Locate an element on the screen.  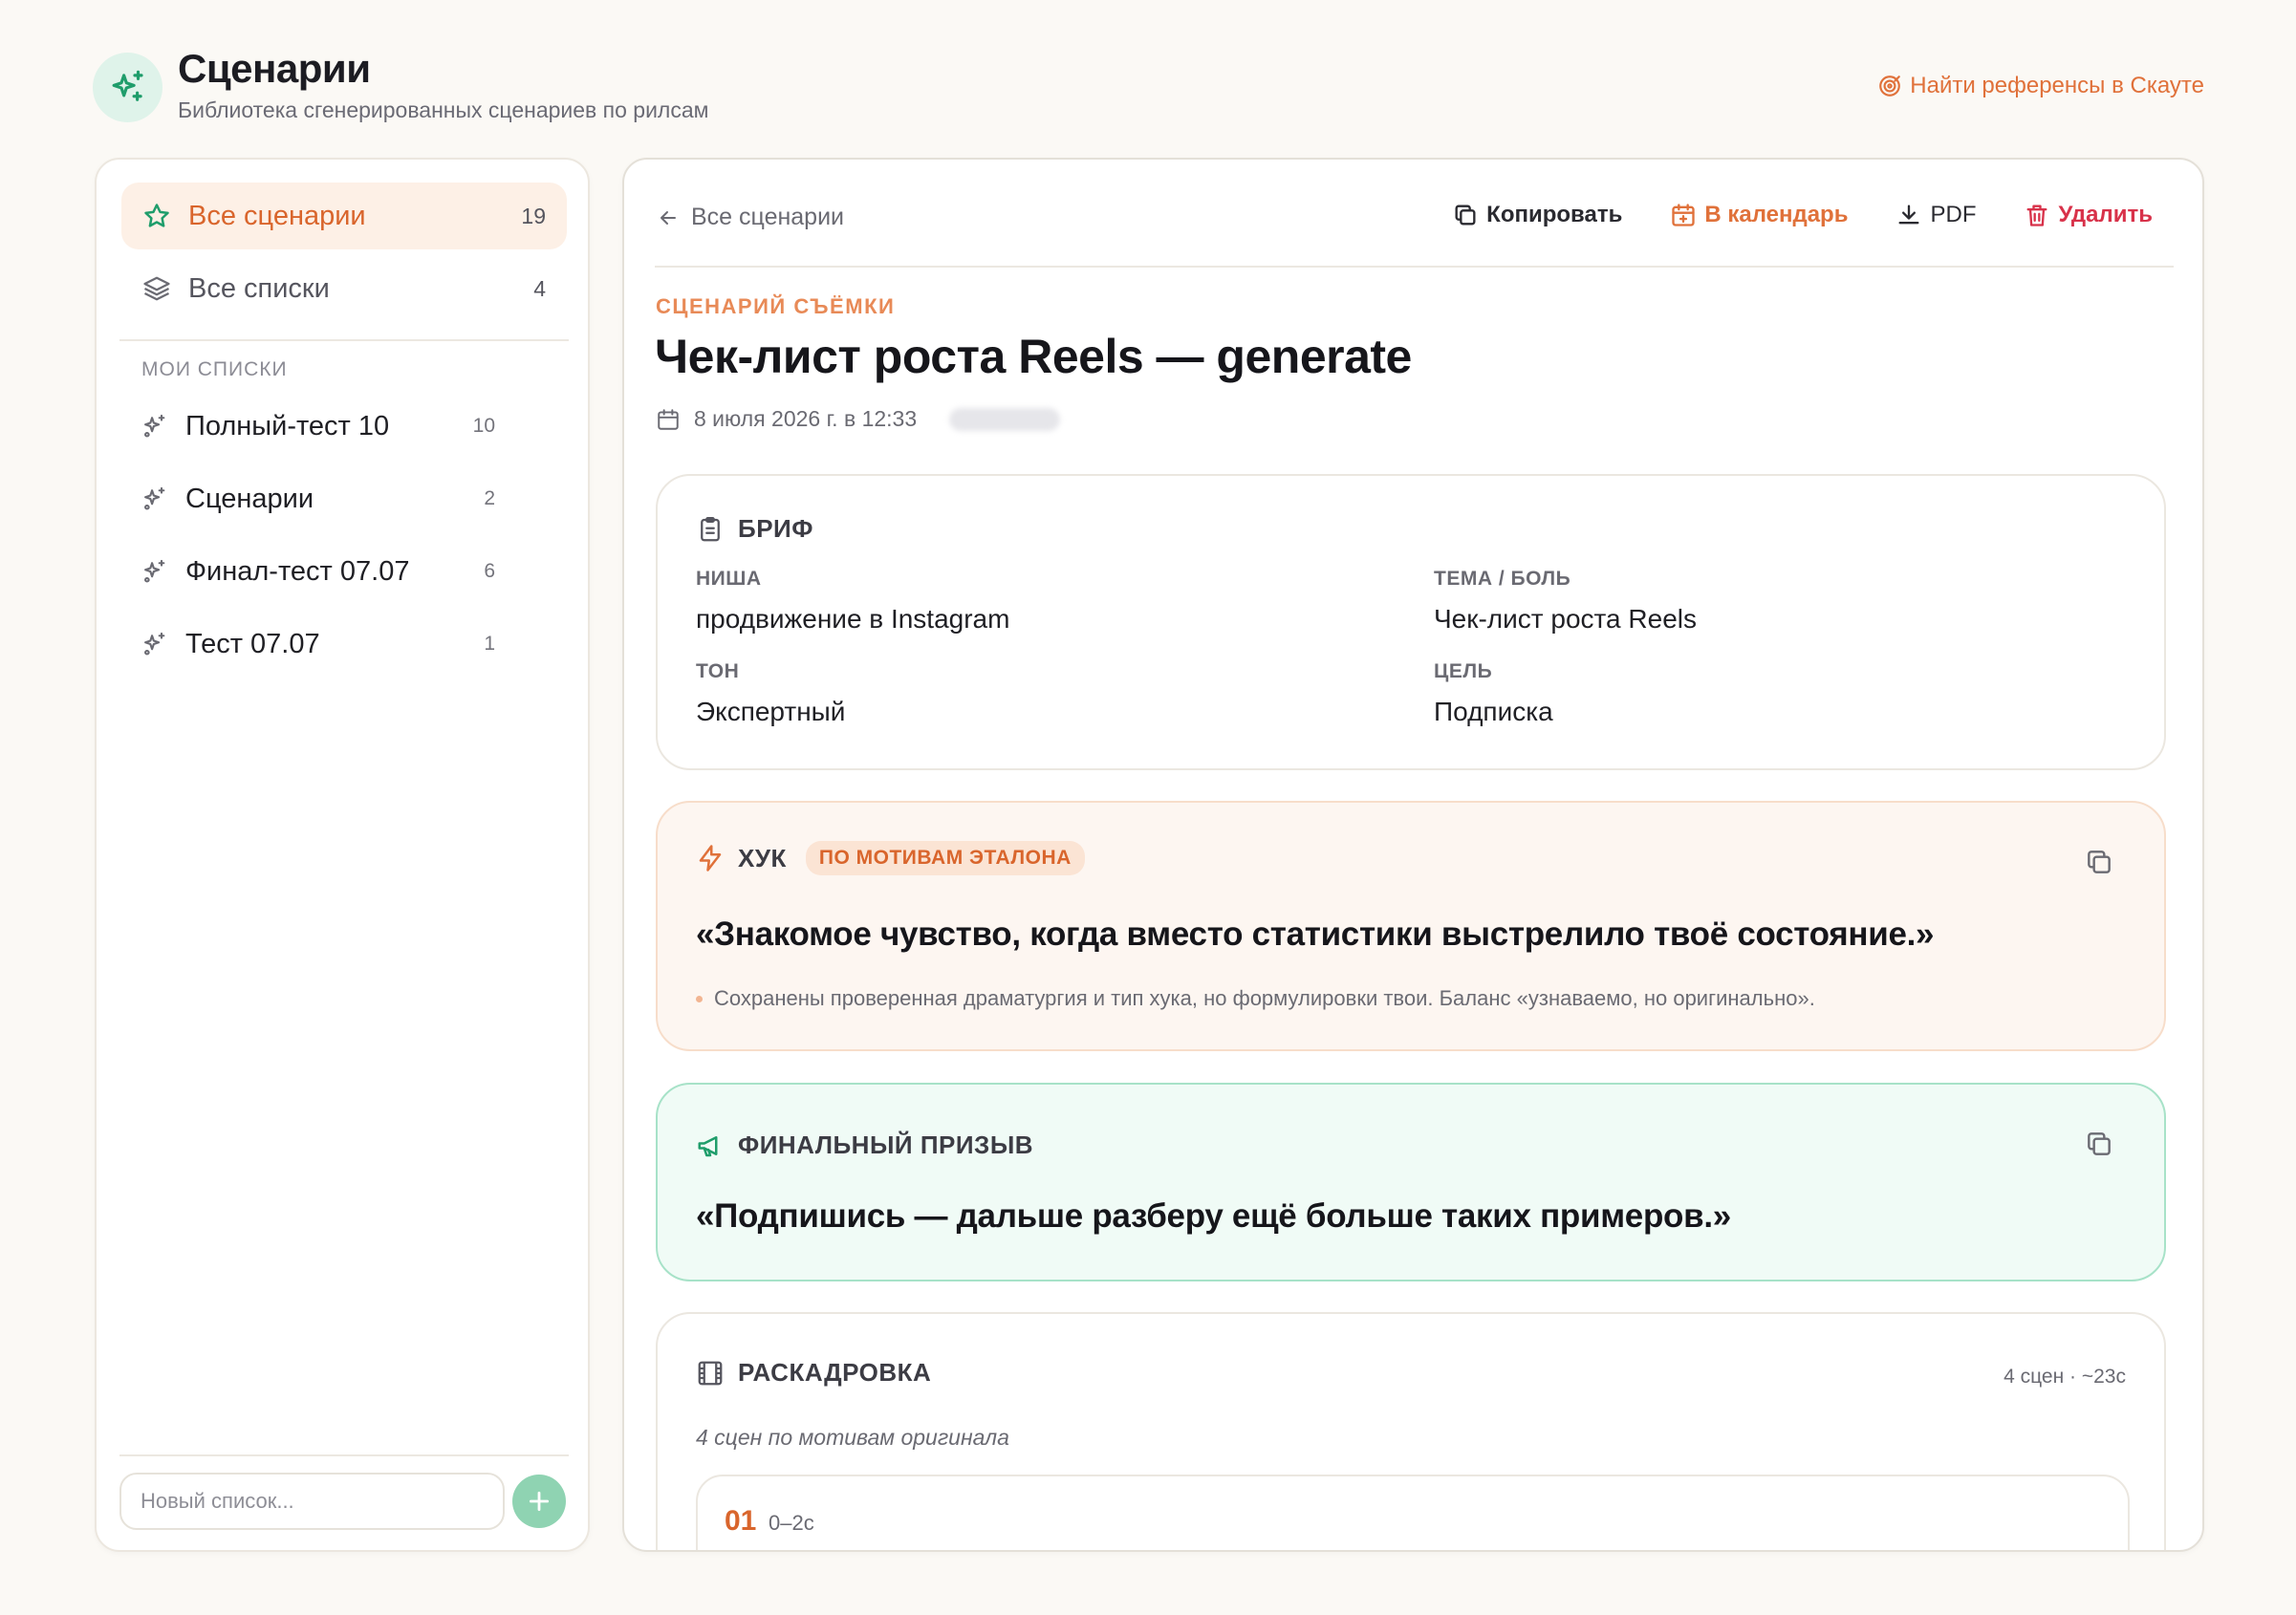
sidebar-item-all-scenarios: Все сценарии 19 is located at coordinates (344, 216).